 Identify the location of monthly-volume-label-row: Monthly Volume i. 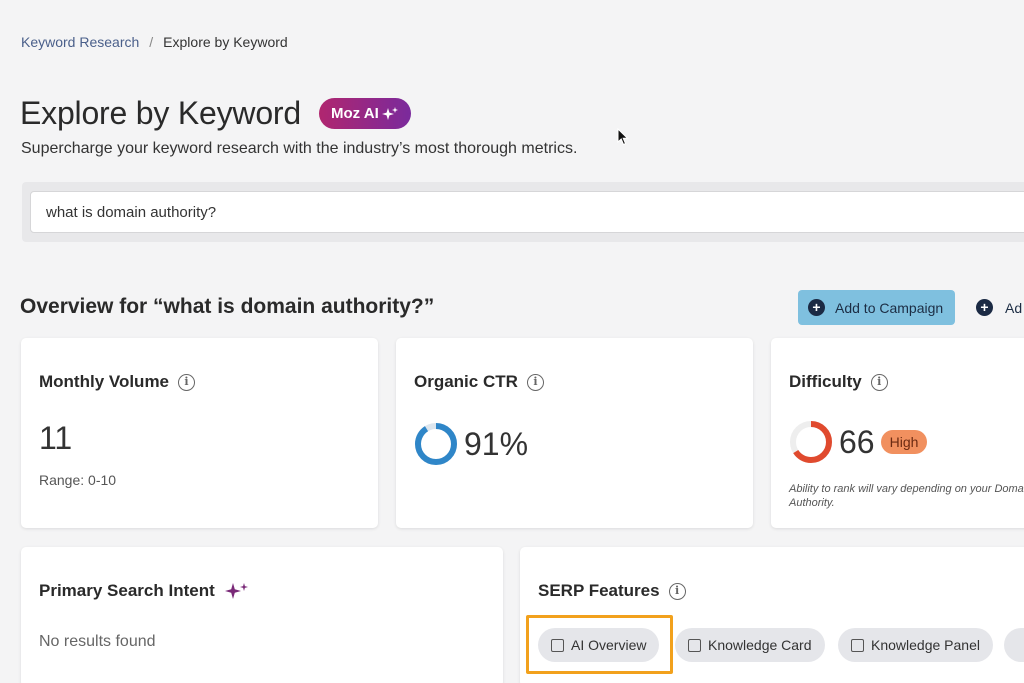
(117, 382).